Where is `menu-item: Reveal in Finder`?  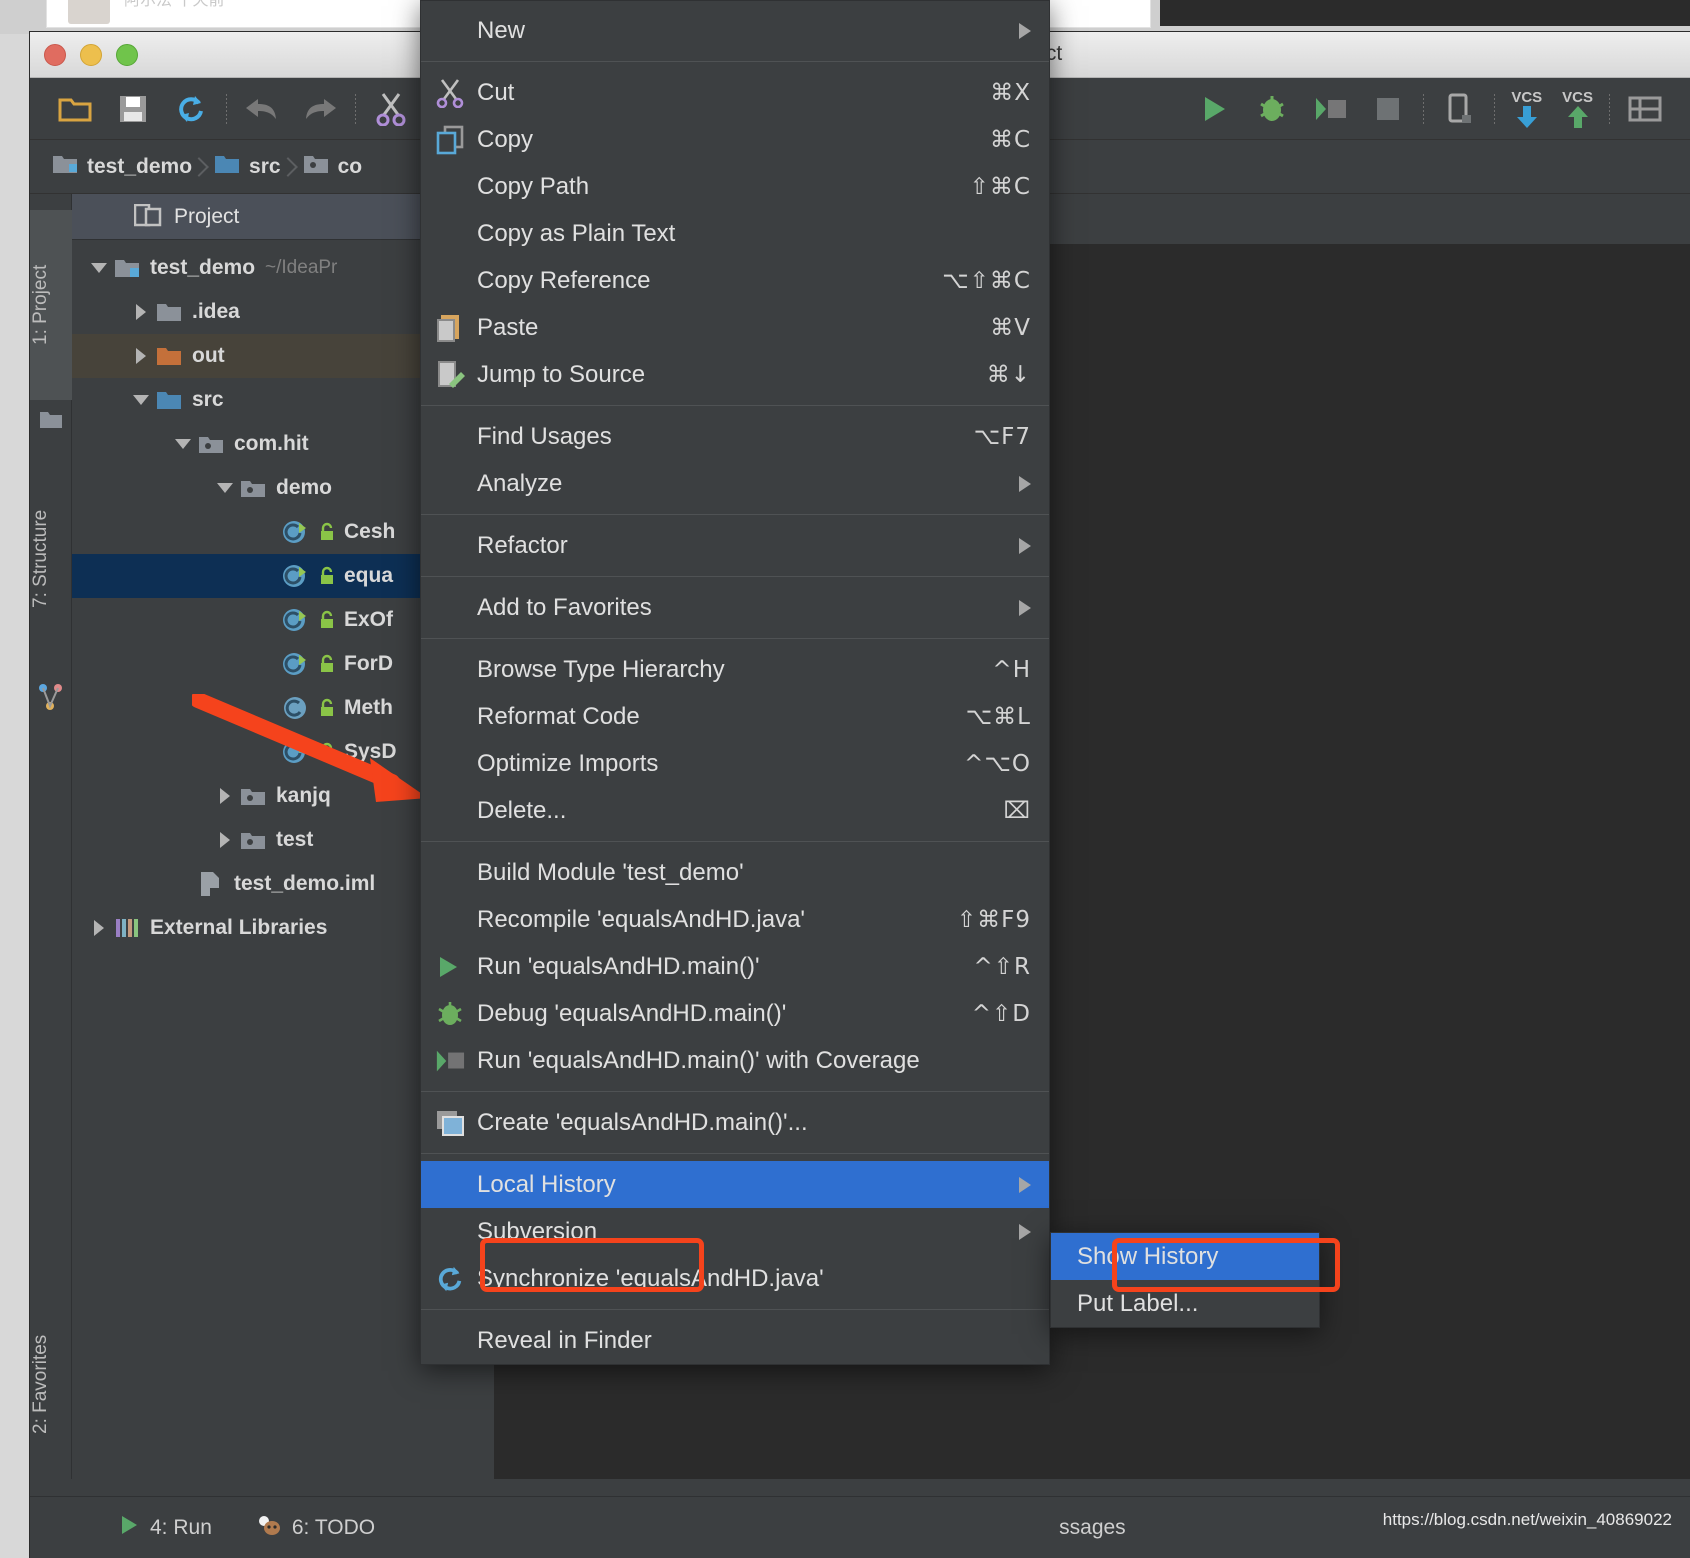 menu-item: Reveal in Finder is located at coordinates (735, 1340).